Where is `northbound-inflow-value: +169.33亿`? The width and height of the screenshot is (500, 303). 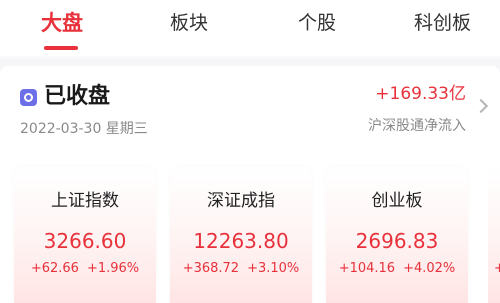
northbound-inflow-value: +169.33亿 is located at coordinates (420, 94).